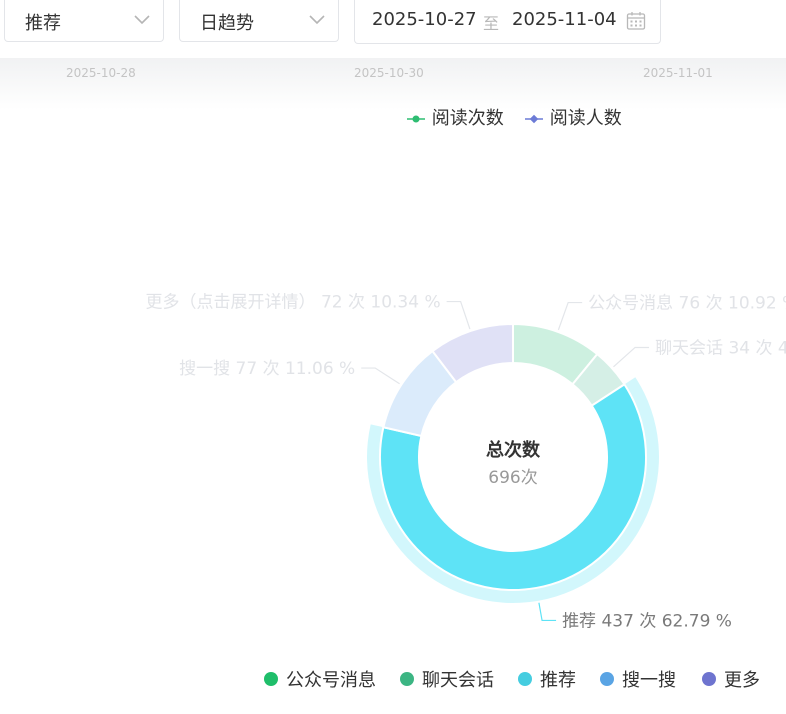 This screenshot has width=786, height=714. Describe the element at coordinates (558, 680) in the screenshot. I see `legend-label: 推荐` at that location.